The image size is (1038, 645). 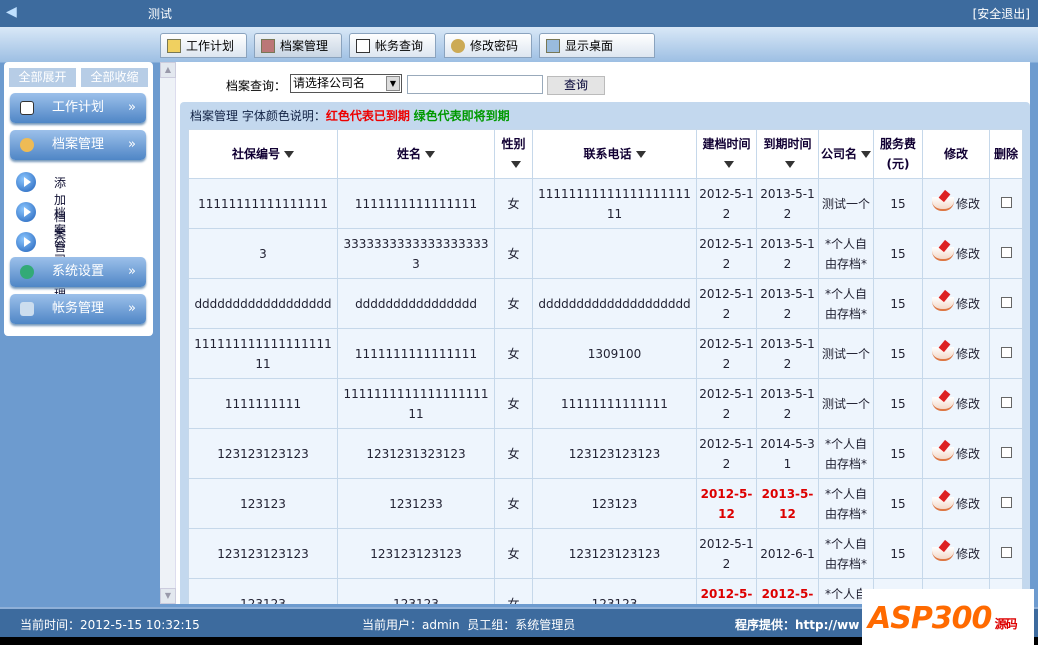 I want to click on column-header: 建档时间, so click(x=726, y=154).